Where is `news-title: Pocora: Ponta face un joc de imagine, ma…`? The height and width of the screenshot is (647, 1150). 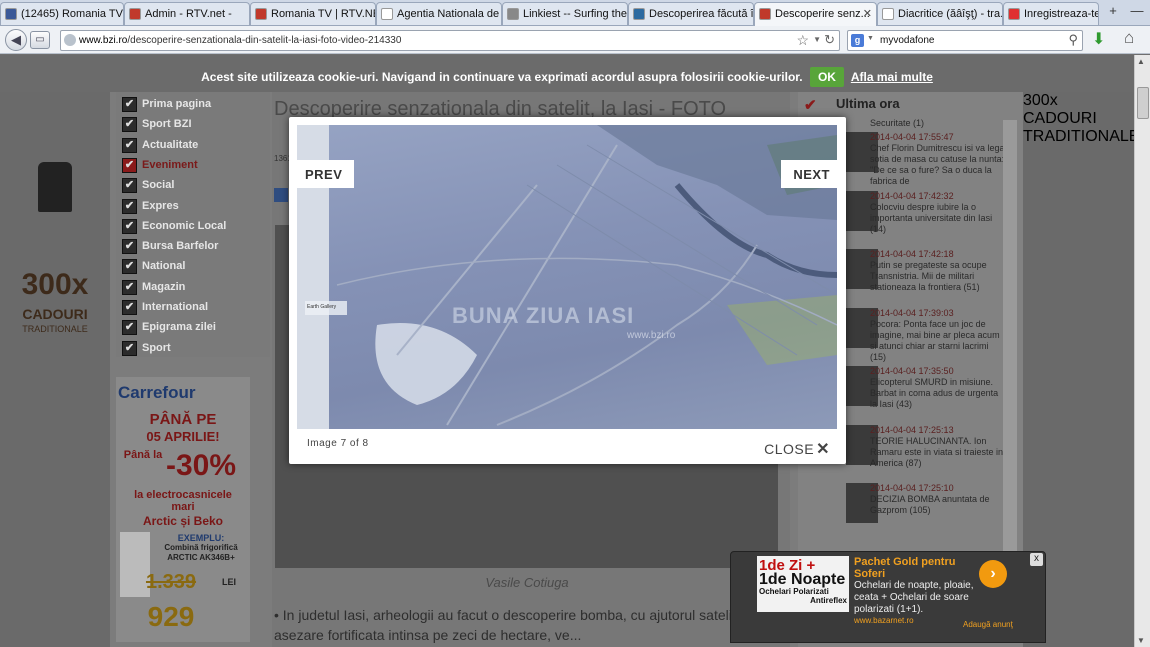
news-title: Pocora: Ponta face un joc de imagine, ma… is located at coordinates (937, 341).